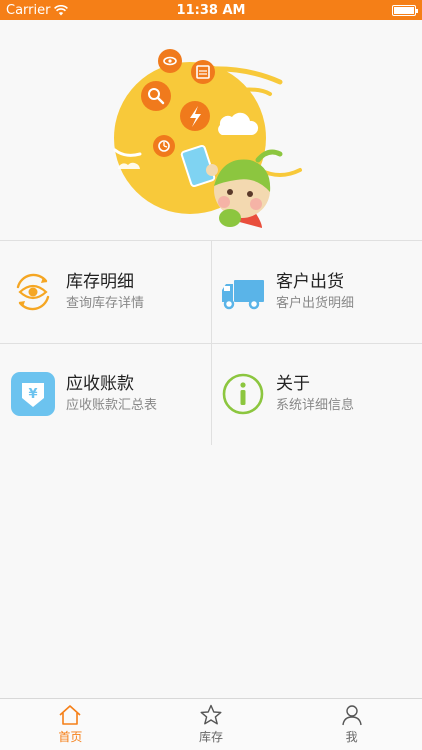 Image resolution: width=422 pixels, height=750 pixels. I want to click on menu-title: 客户出货, so click(310, 282).